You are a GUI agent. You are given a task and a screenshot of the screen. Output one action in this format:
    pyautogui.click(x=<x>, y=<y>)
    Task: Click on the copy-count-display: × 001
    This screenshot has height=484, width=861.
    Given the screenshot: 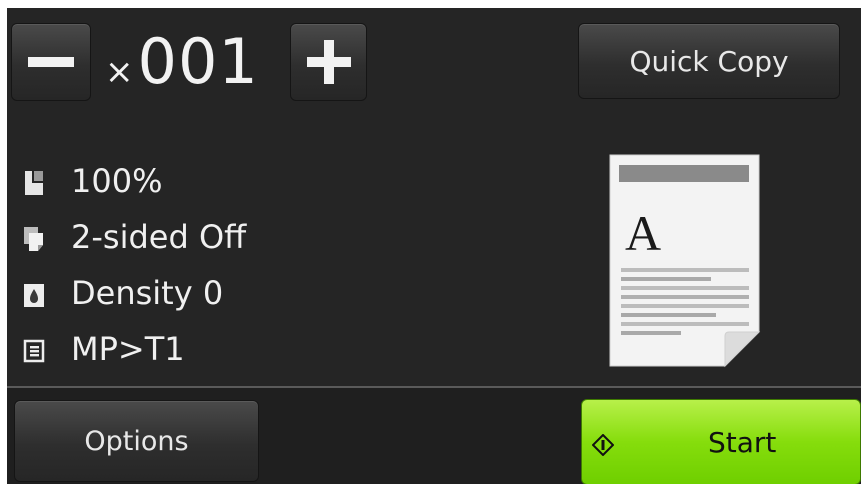 What is the action you would take?
    pyautogui.click(x=182, y=65)
    